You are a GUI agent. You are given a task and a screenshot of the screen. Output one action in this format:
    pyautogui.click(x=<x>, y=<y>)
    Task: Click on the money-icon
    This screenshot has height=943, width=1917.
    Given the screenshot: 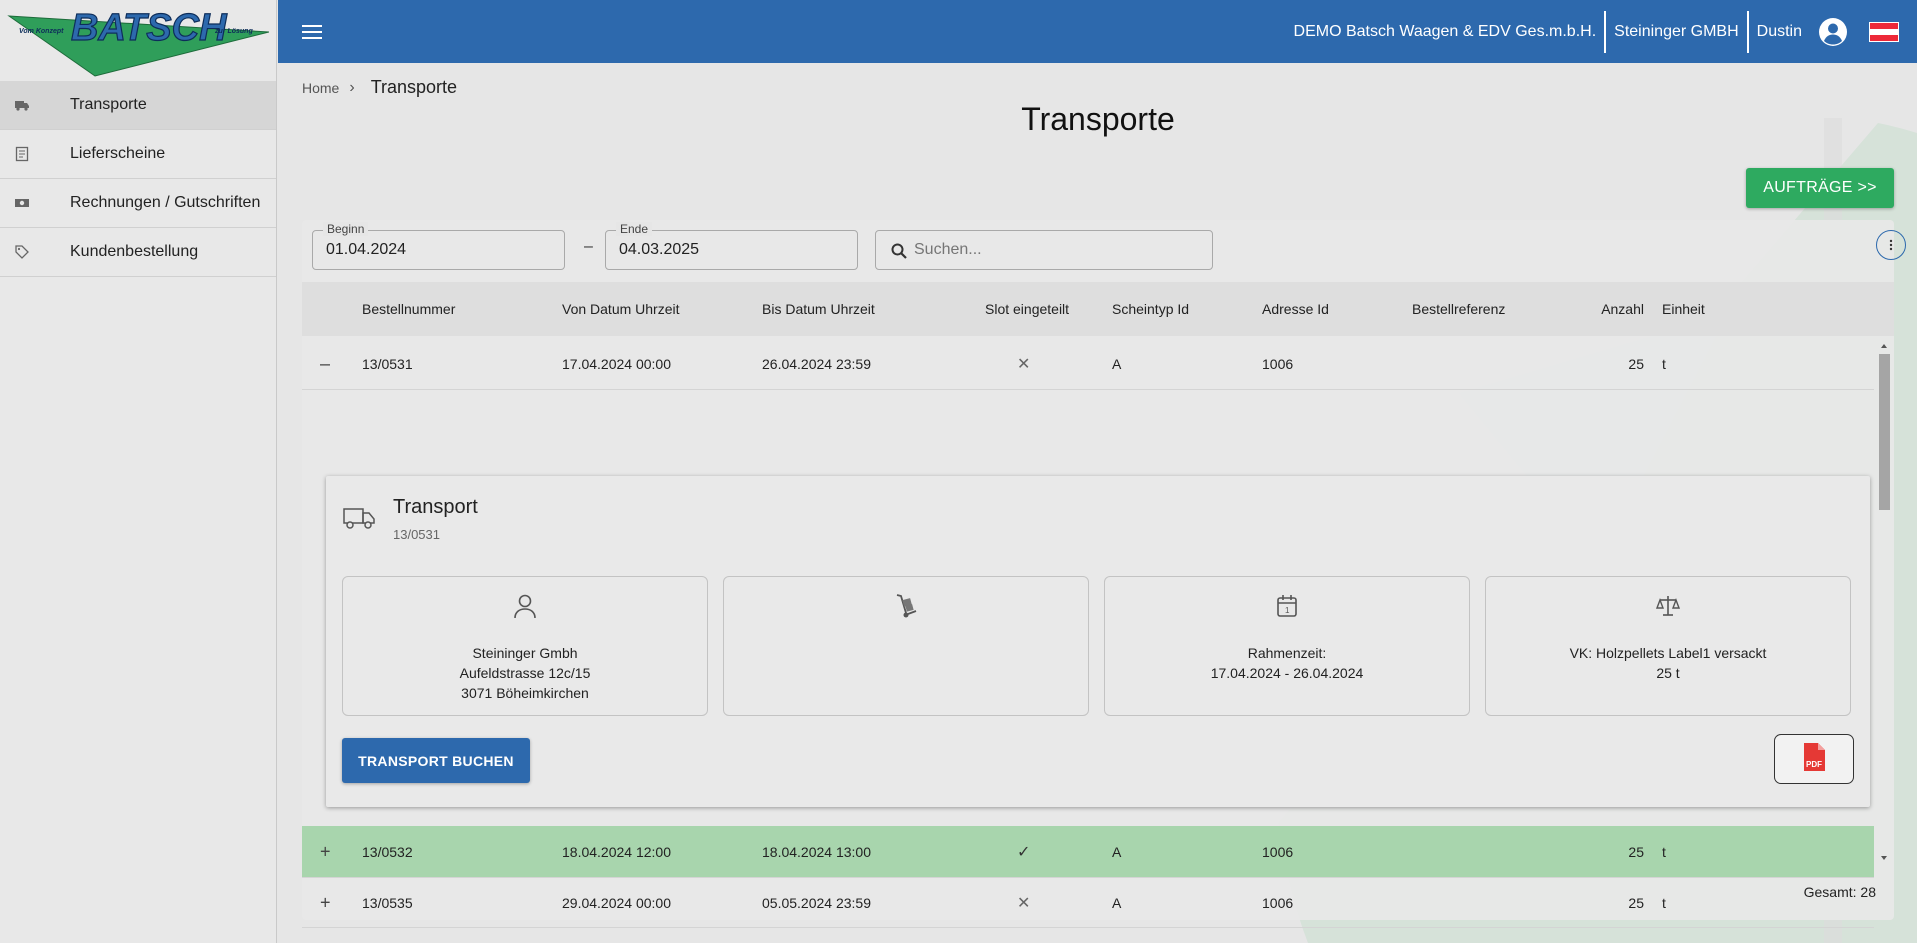 What is the action you would take?
    pyautogui.click(x=35, y=203)
    